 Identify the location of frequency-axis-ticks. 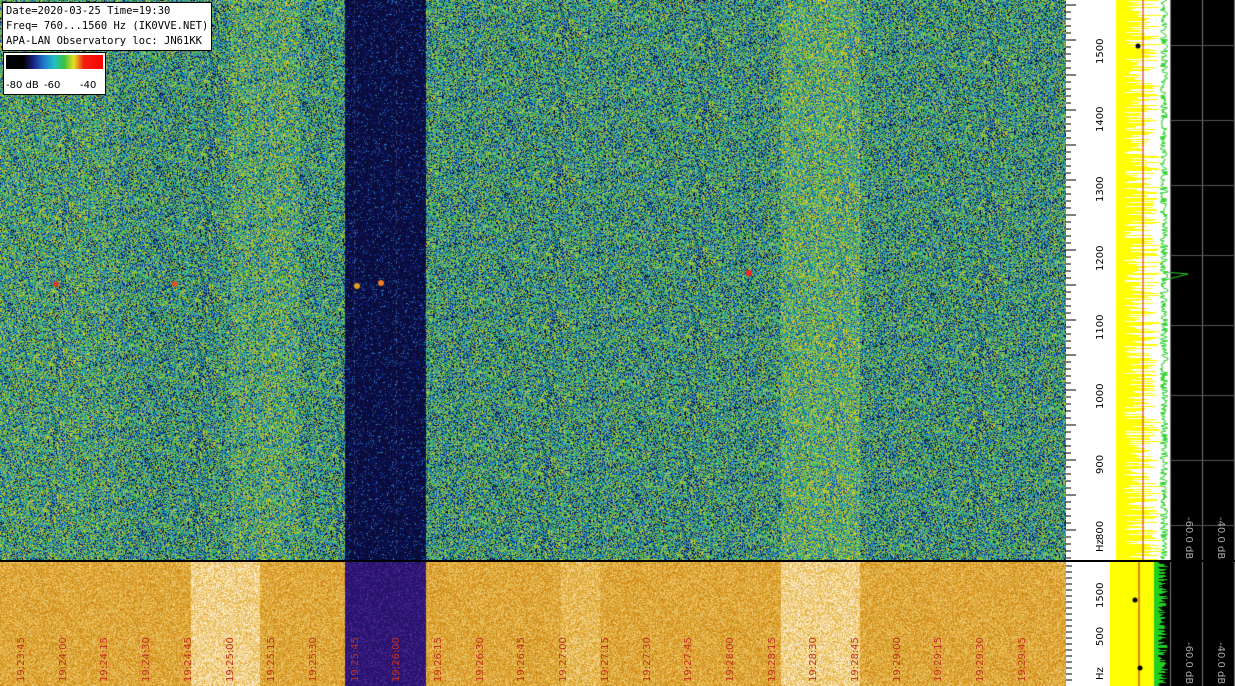
(1071, 281).